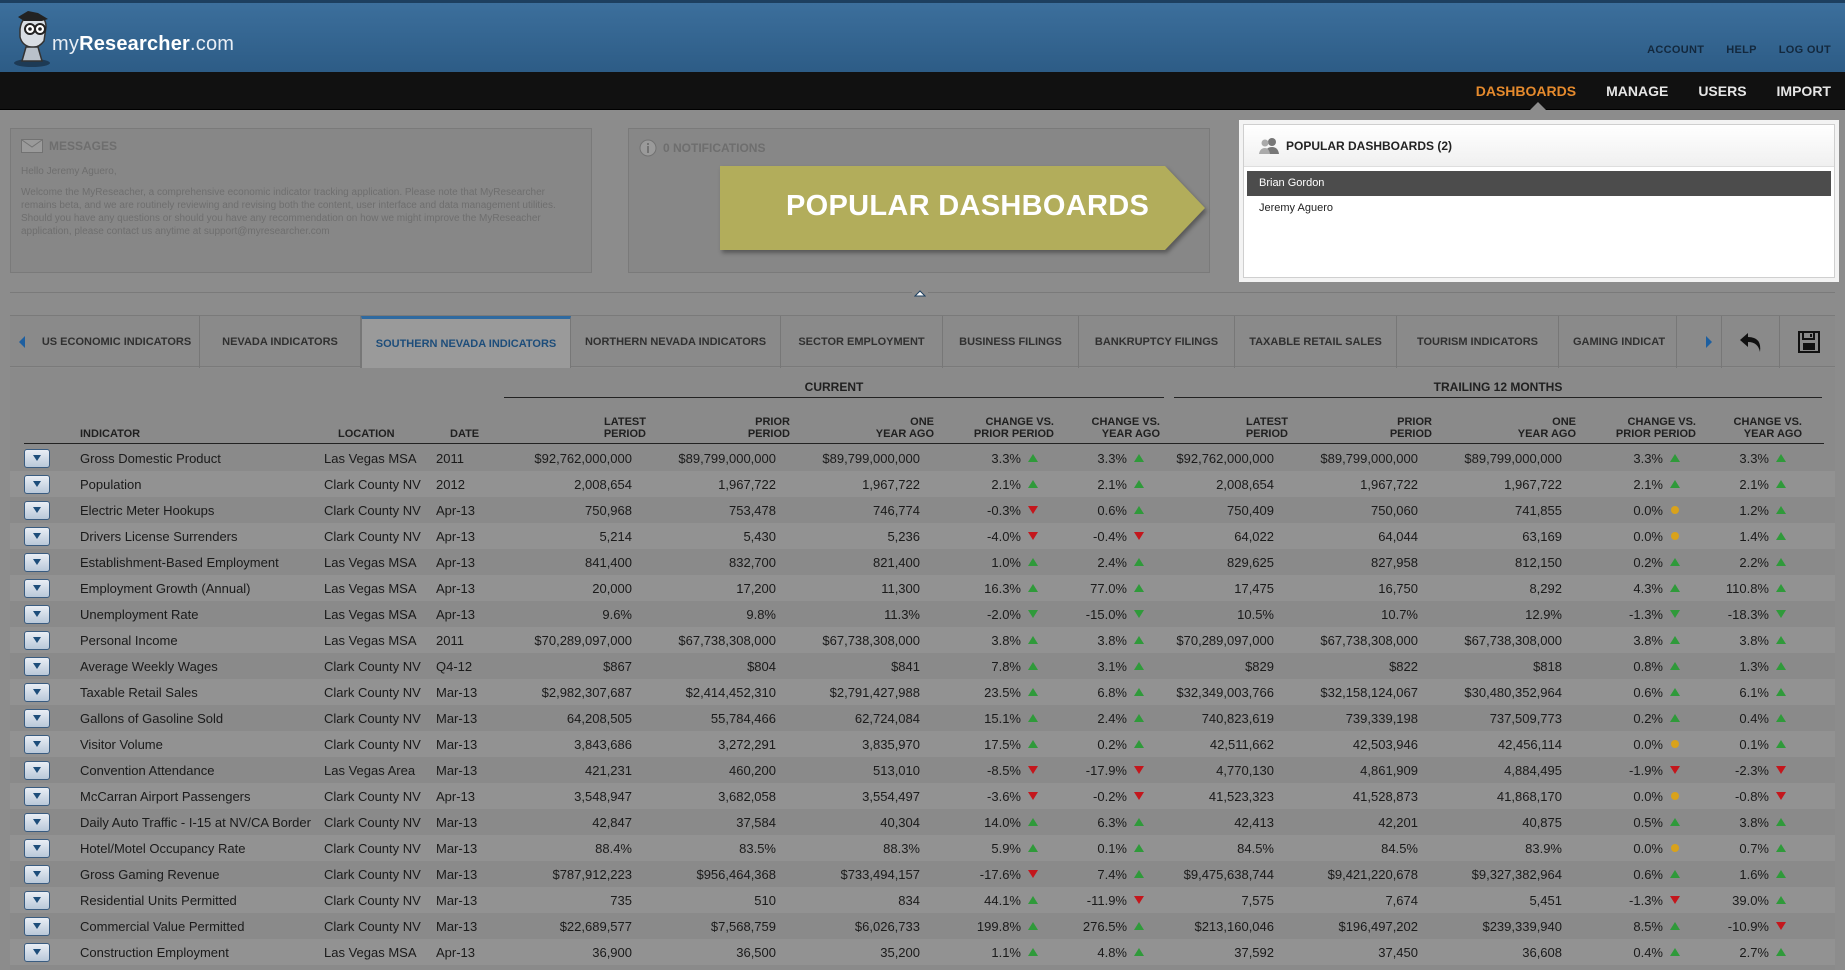 The width and height of the screenshot is (1845, 970). What do you see at coordinates (1316, 342) in the screenshot?
I see `tab-taxable-retail-sales: TAXABLE RETAIL SALES` at bounding box center [1316, 342].